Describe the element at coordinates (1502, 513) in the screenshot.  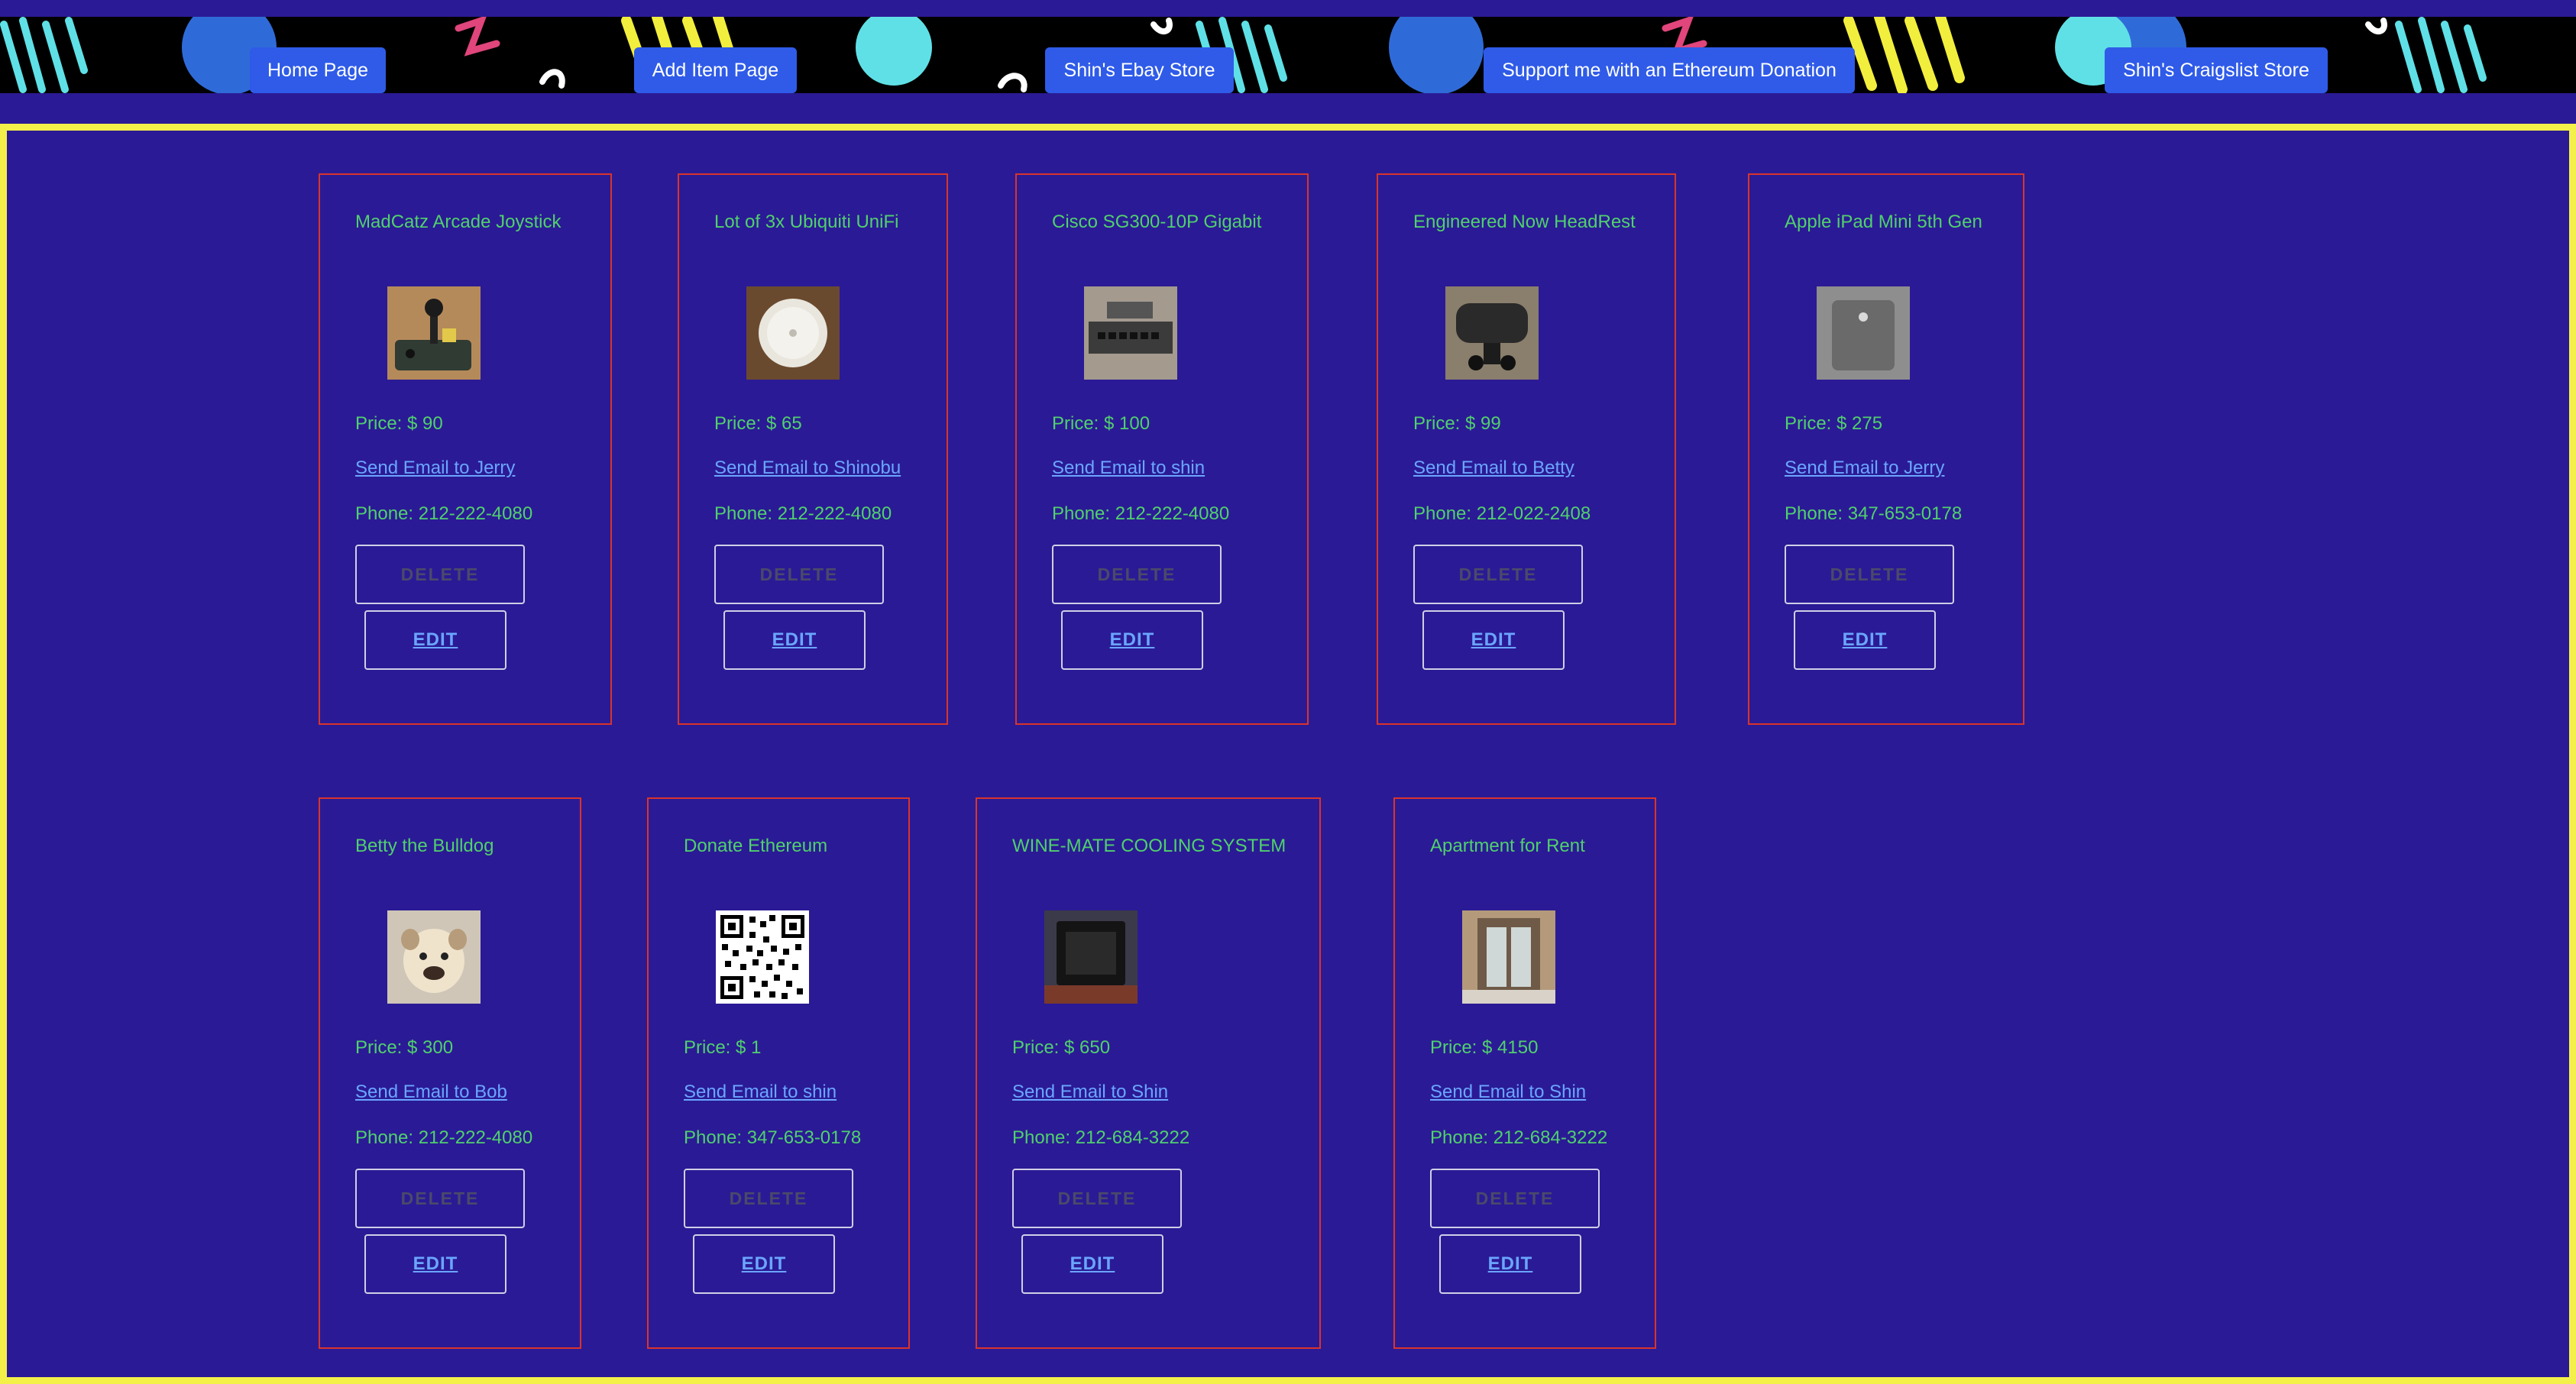
I see `item-phone: Phone: 212-022-2408` at that location.